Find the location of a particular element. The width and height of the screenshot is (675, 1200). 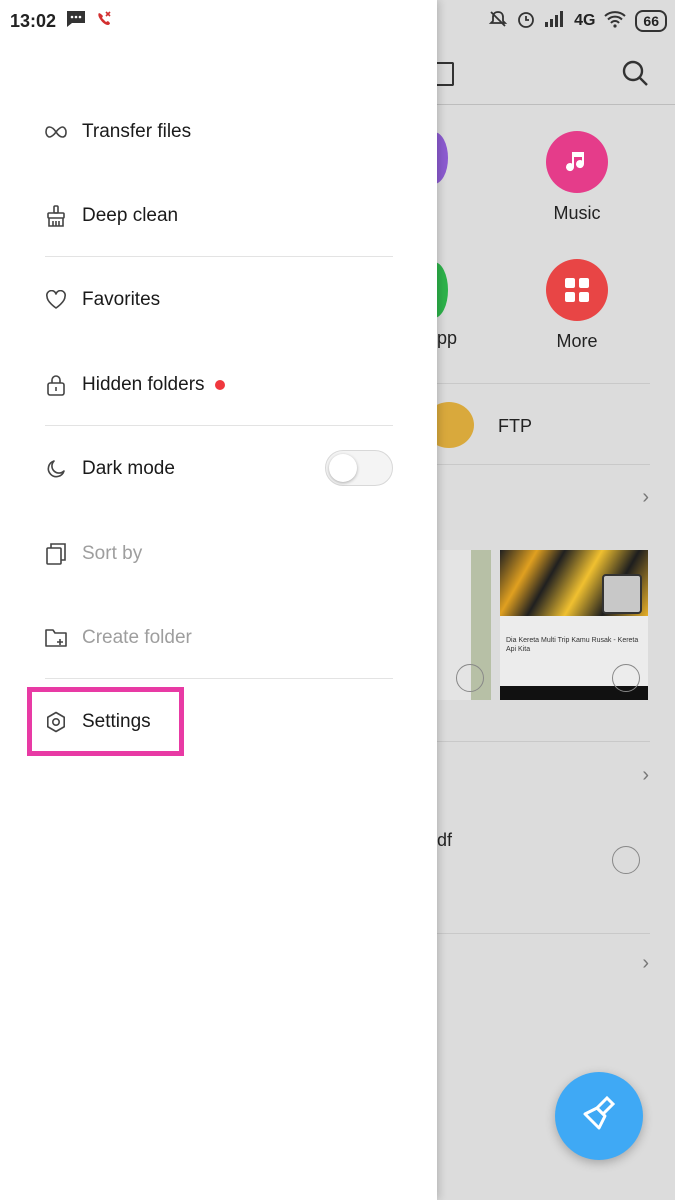

menu-item-label: Transfer files is located at coordinates (137, 131).